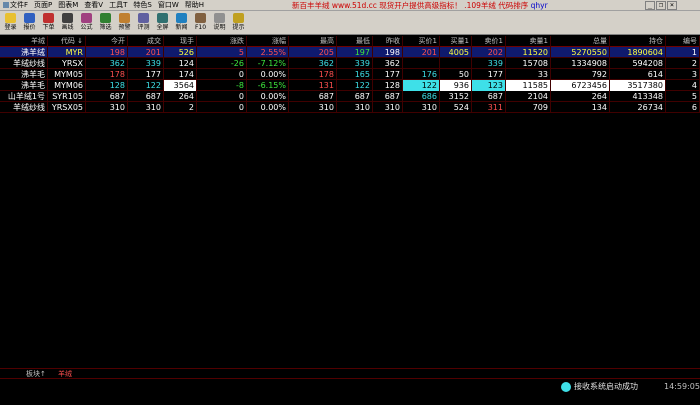 The image size is (700, 405). I want to click on column-header: 昨收, so click(388, 41).